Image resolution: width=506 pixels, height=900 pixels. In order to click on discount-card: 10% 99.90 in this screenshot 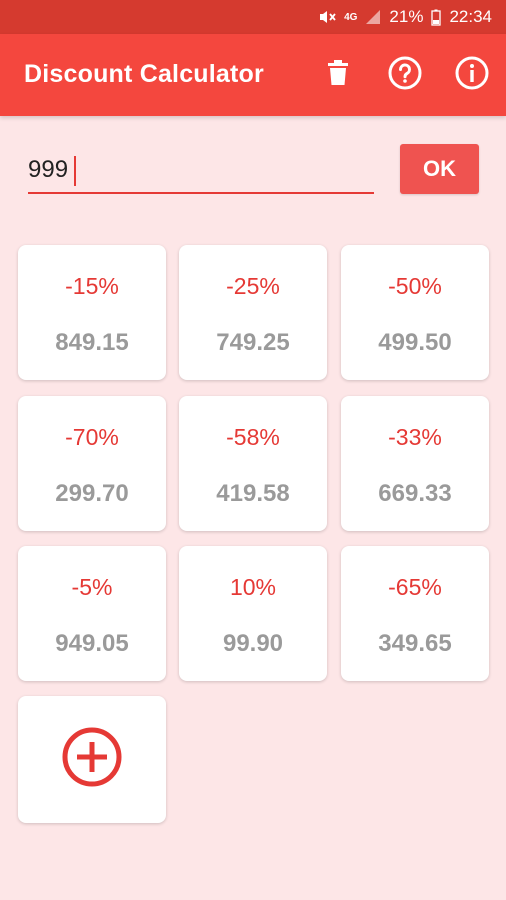, I will do `click(253, 613)`.